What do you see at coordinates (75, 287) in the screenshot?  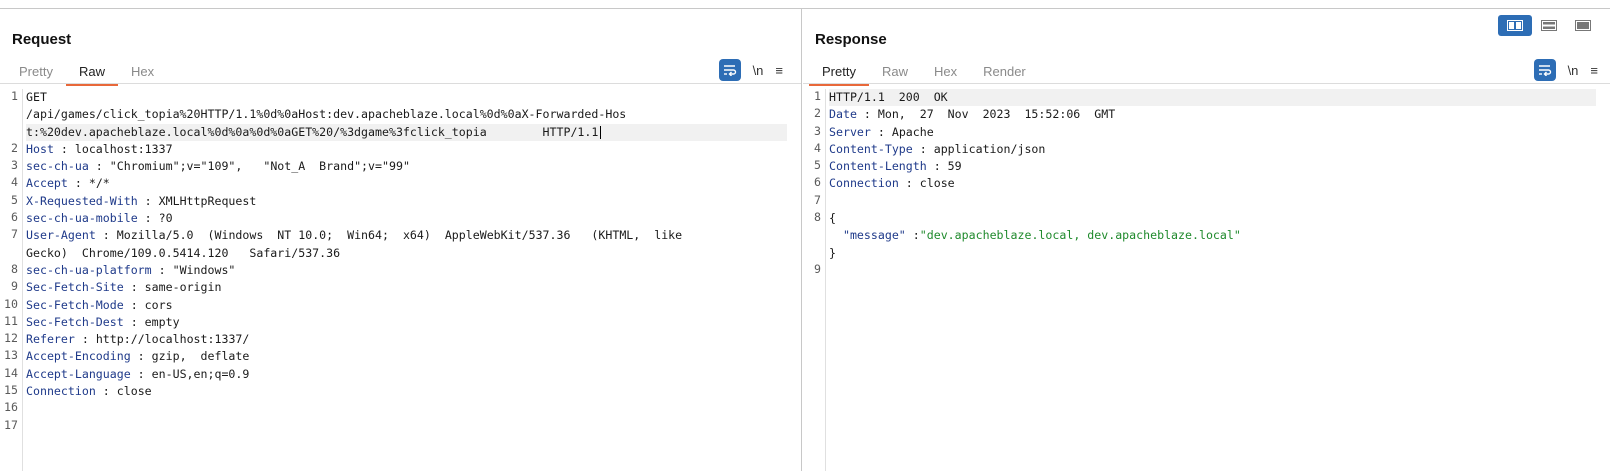 I see `header-name: Sec-Fetch-Site` at bounding box center [75, 287].